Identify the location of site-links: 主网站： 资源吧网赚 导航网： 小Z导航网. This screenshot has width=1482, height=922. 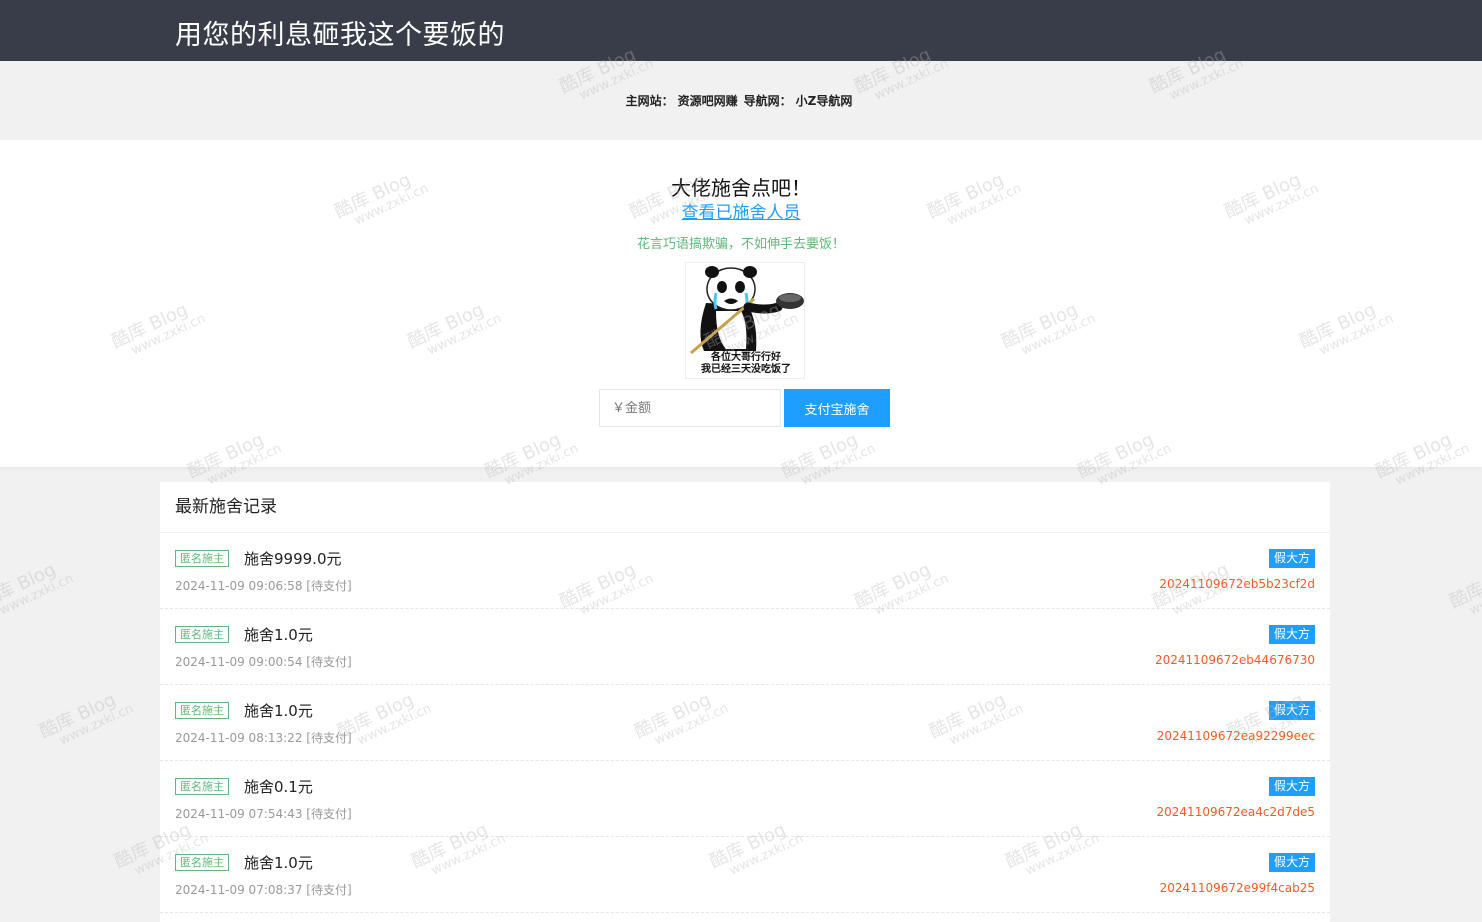
(741, 100).